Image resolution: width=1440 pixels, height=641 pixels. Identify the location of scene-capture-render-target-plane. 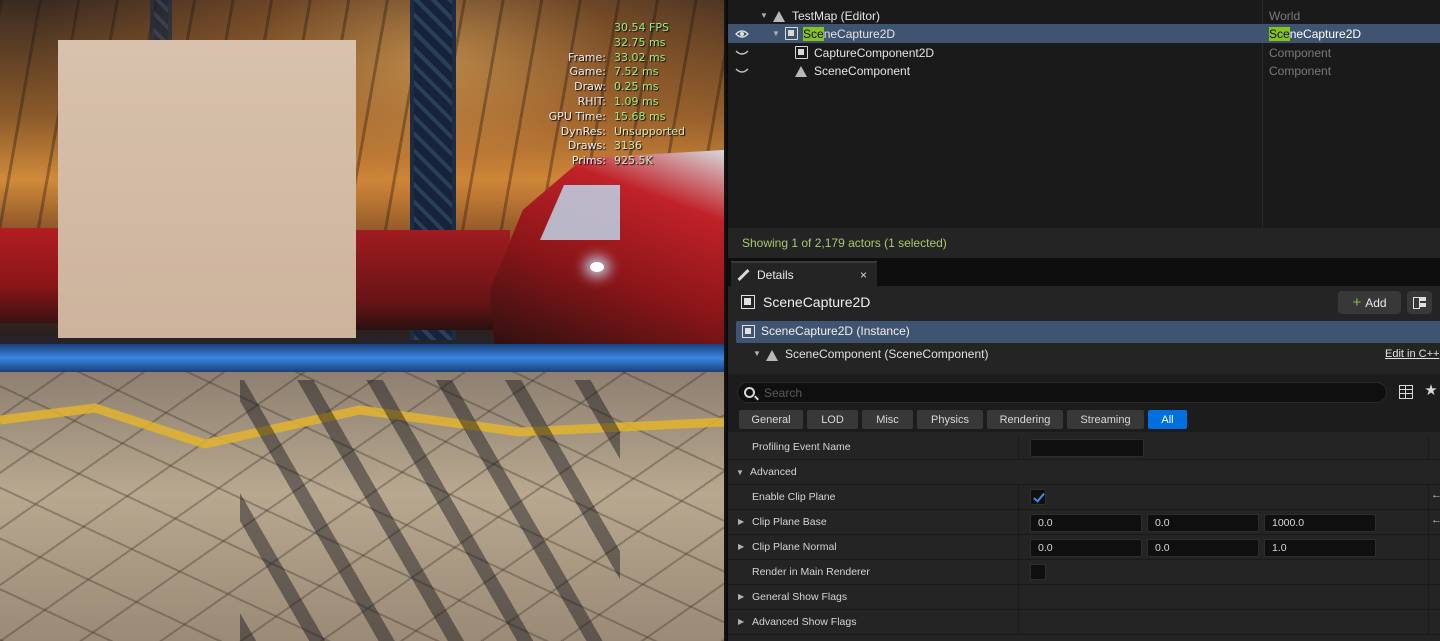
(207, 189).